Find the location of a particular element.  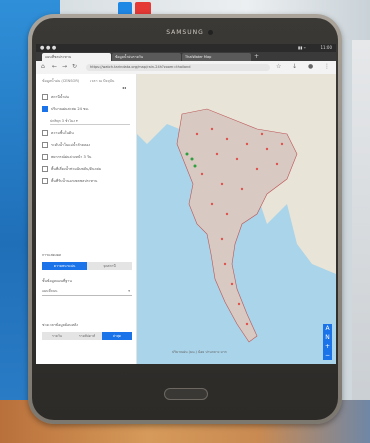

reload-icon: ↻ is located at coordinates (74, 66).